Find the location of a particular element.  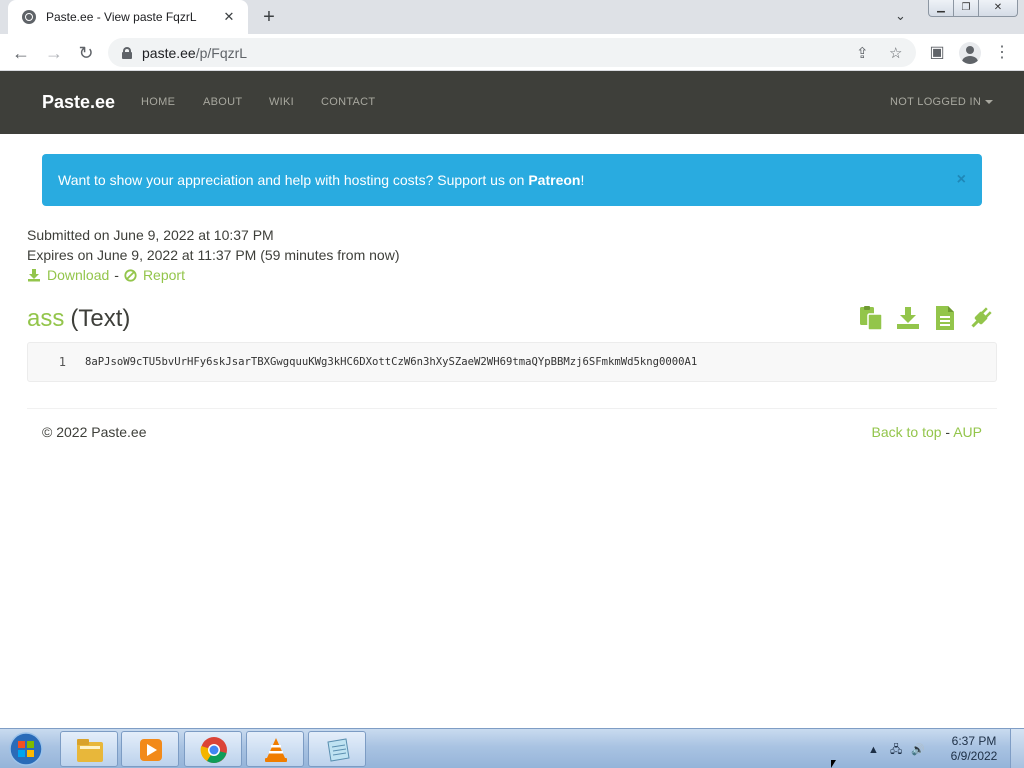

tab-close-button: ✕ is located at coordinates (229, 17).